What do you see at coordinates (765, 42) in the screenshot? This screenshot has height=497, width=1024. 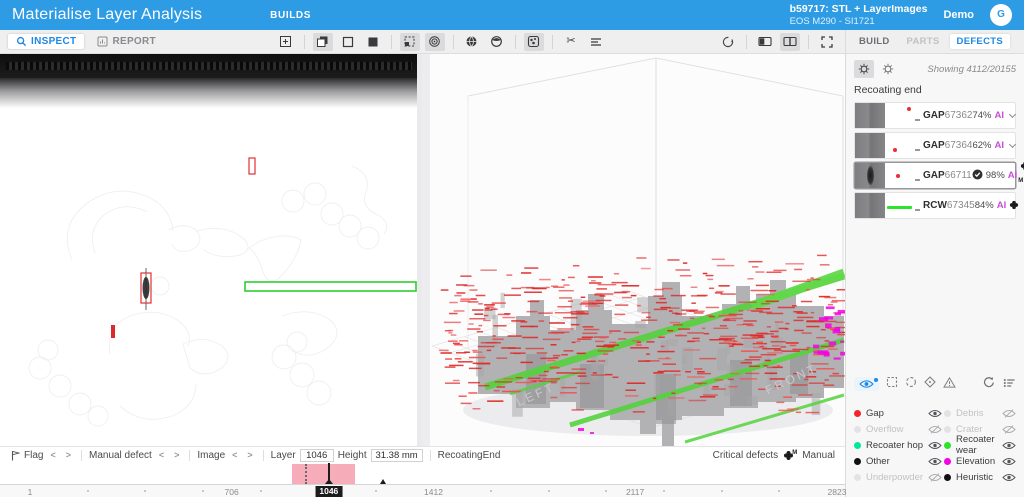 I see `panel-single-icon` at bounding box center [765, 42].